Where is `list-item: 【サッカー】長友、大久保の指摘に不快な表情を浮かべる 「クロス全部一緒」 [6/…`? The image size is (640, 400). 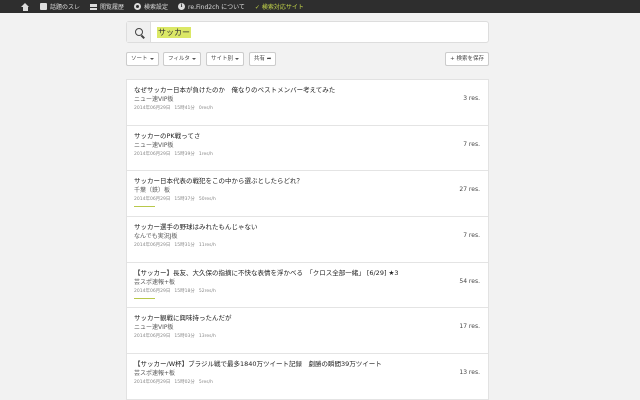 list-item: 【サッカー】長友、大久保の指摘に不快な表情を浮かべる 「クロス全部一緒」 [6/… is located at coordinates (307, 286).